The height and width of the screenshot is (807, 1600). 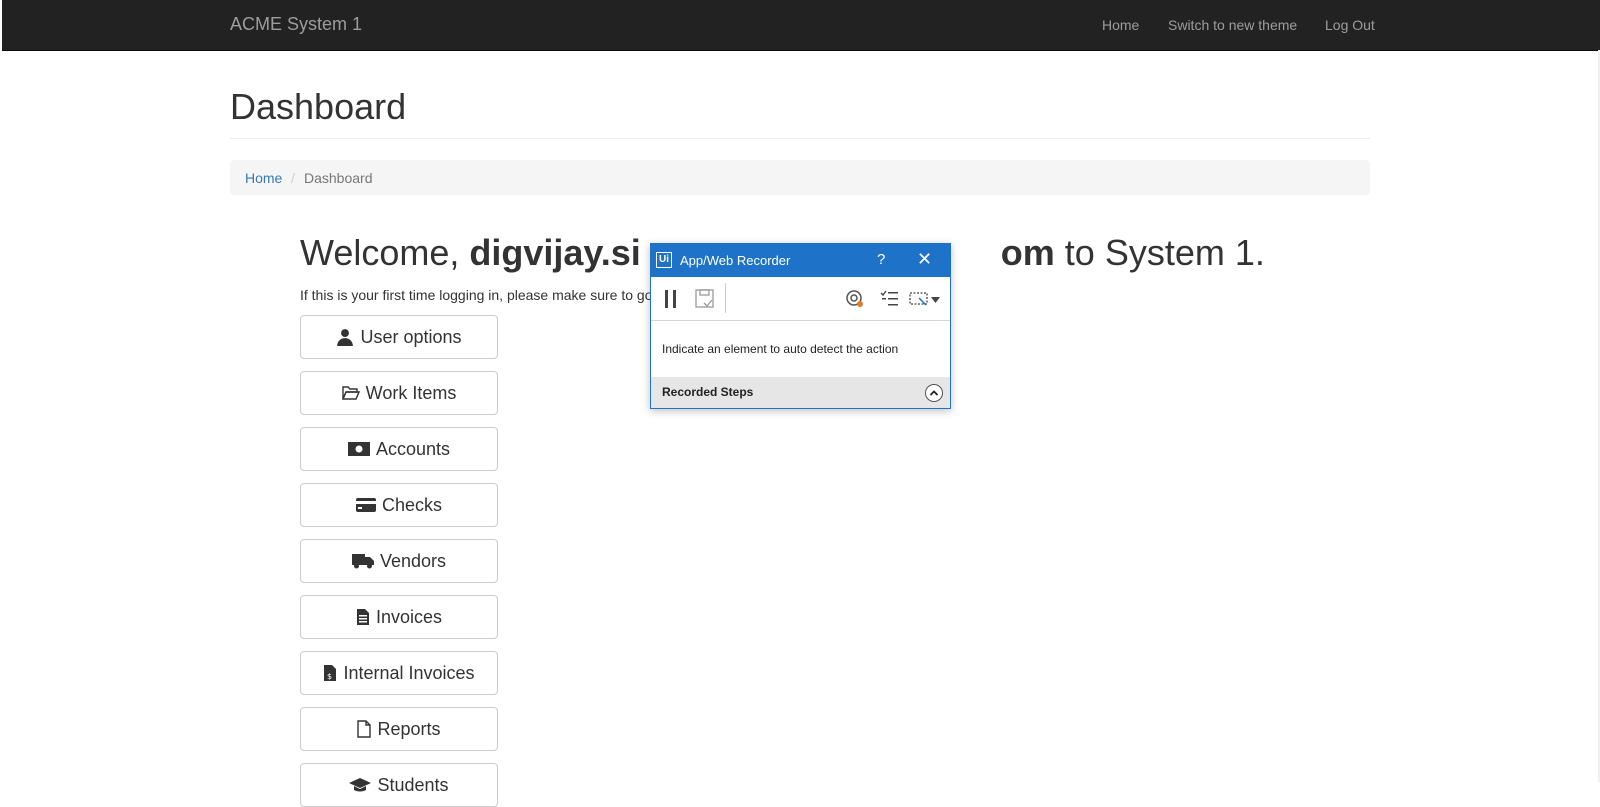 I want to click on list-check-icon, so click(x=890, y=299).